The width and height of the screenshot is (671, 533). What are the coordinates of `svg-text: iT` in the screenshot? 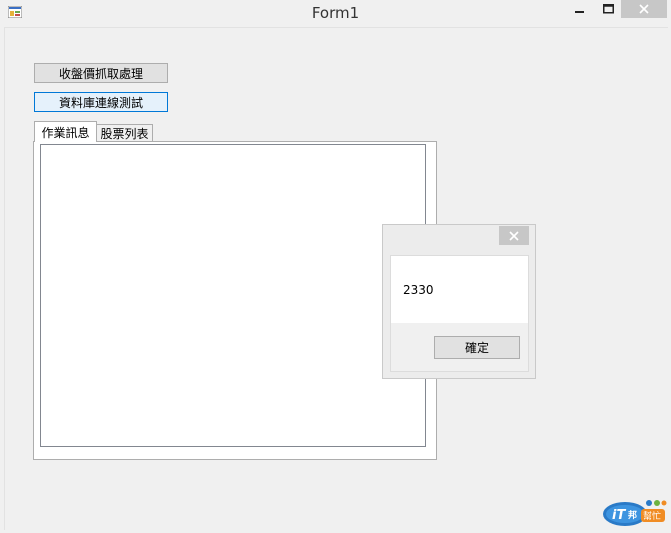 It's located at (619, 515).